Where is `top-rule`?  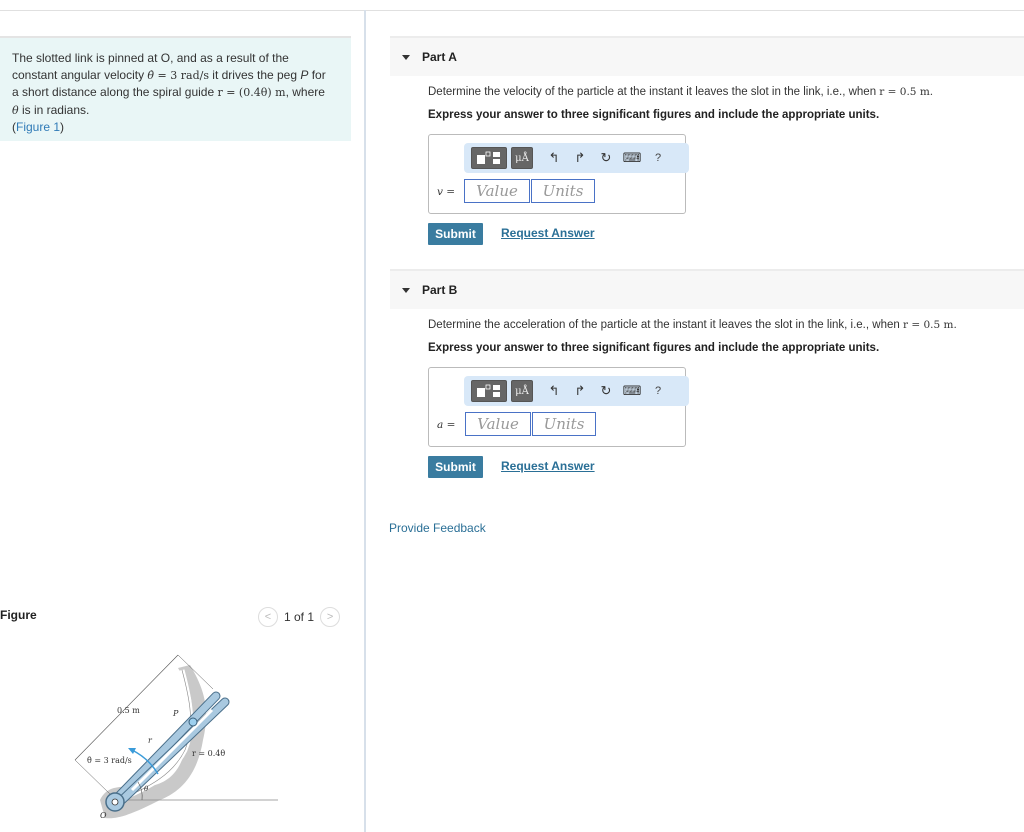
top-rule is located at coordinates (512, 10).